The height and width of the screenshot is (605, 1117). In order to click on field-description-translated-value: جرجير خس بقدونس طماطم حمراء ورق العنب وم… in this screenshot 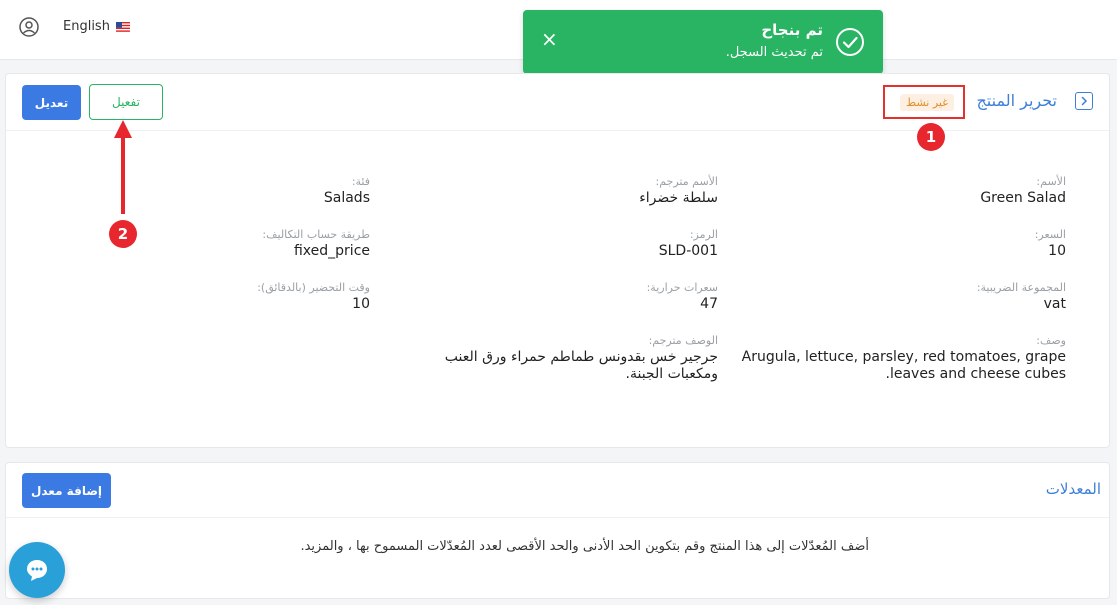, I will do `click(581, 365)`.